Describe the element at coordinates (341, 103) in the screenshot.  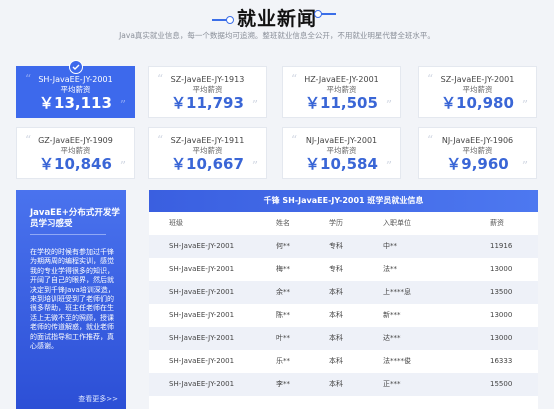
I see `card-salary-value: ￥11,505` at that location.